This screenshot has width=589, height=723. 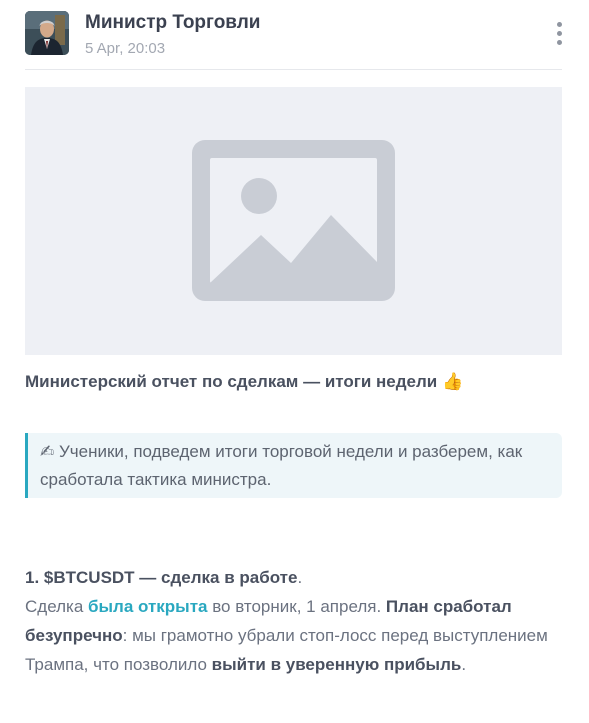 What do you see at coordinates (161, 577) in the screenshot?
I see `section-heading-text: 1. $BTCUSDT — сделка в работе` at bounding box center [161, 577].